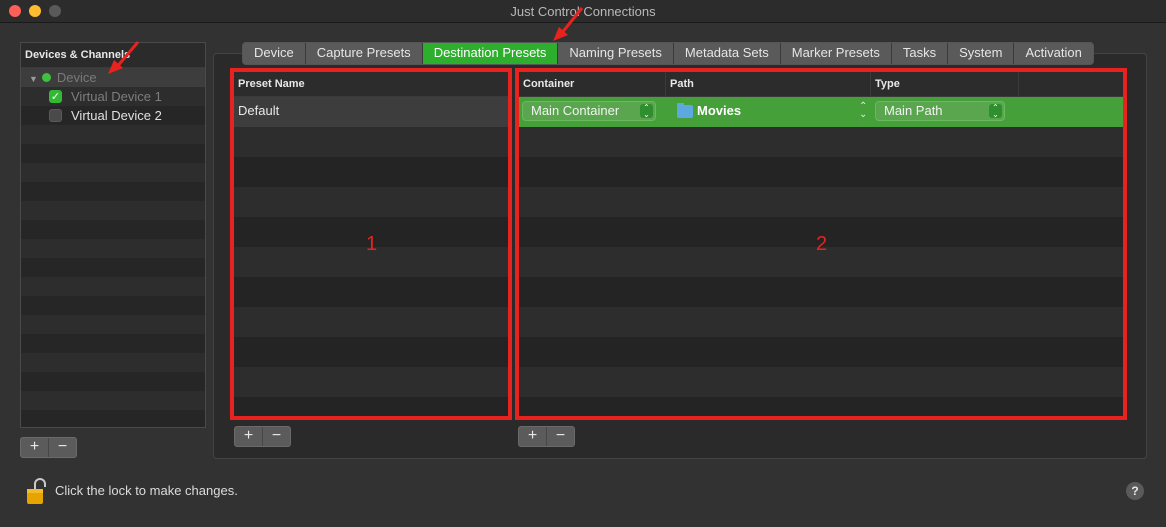 The height and width of the screenshot is (527, 1166). Describe the element at coordinates (1053, 53) in the screenshot. I see `tab-activation: Activation` at that location.